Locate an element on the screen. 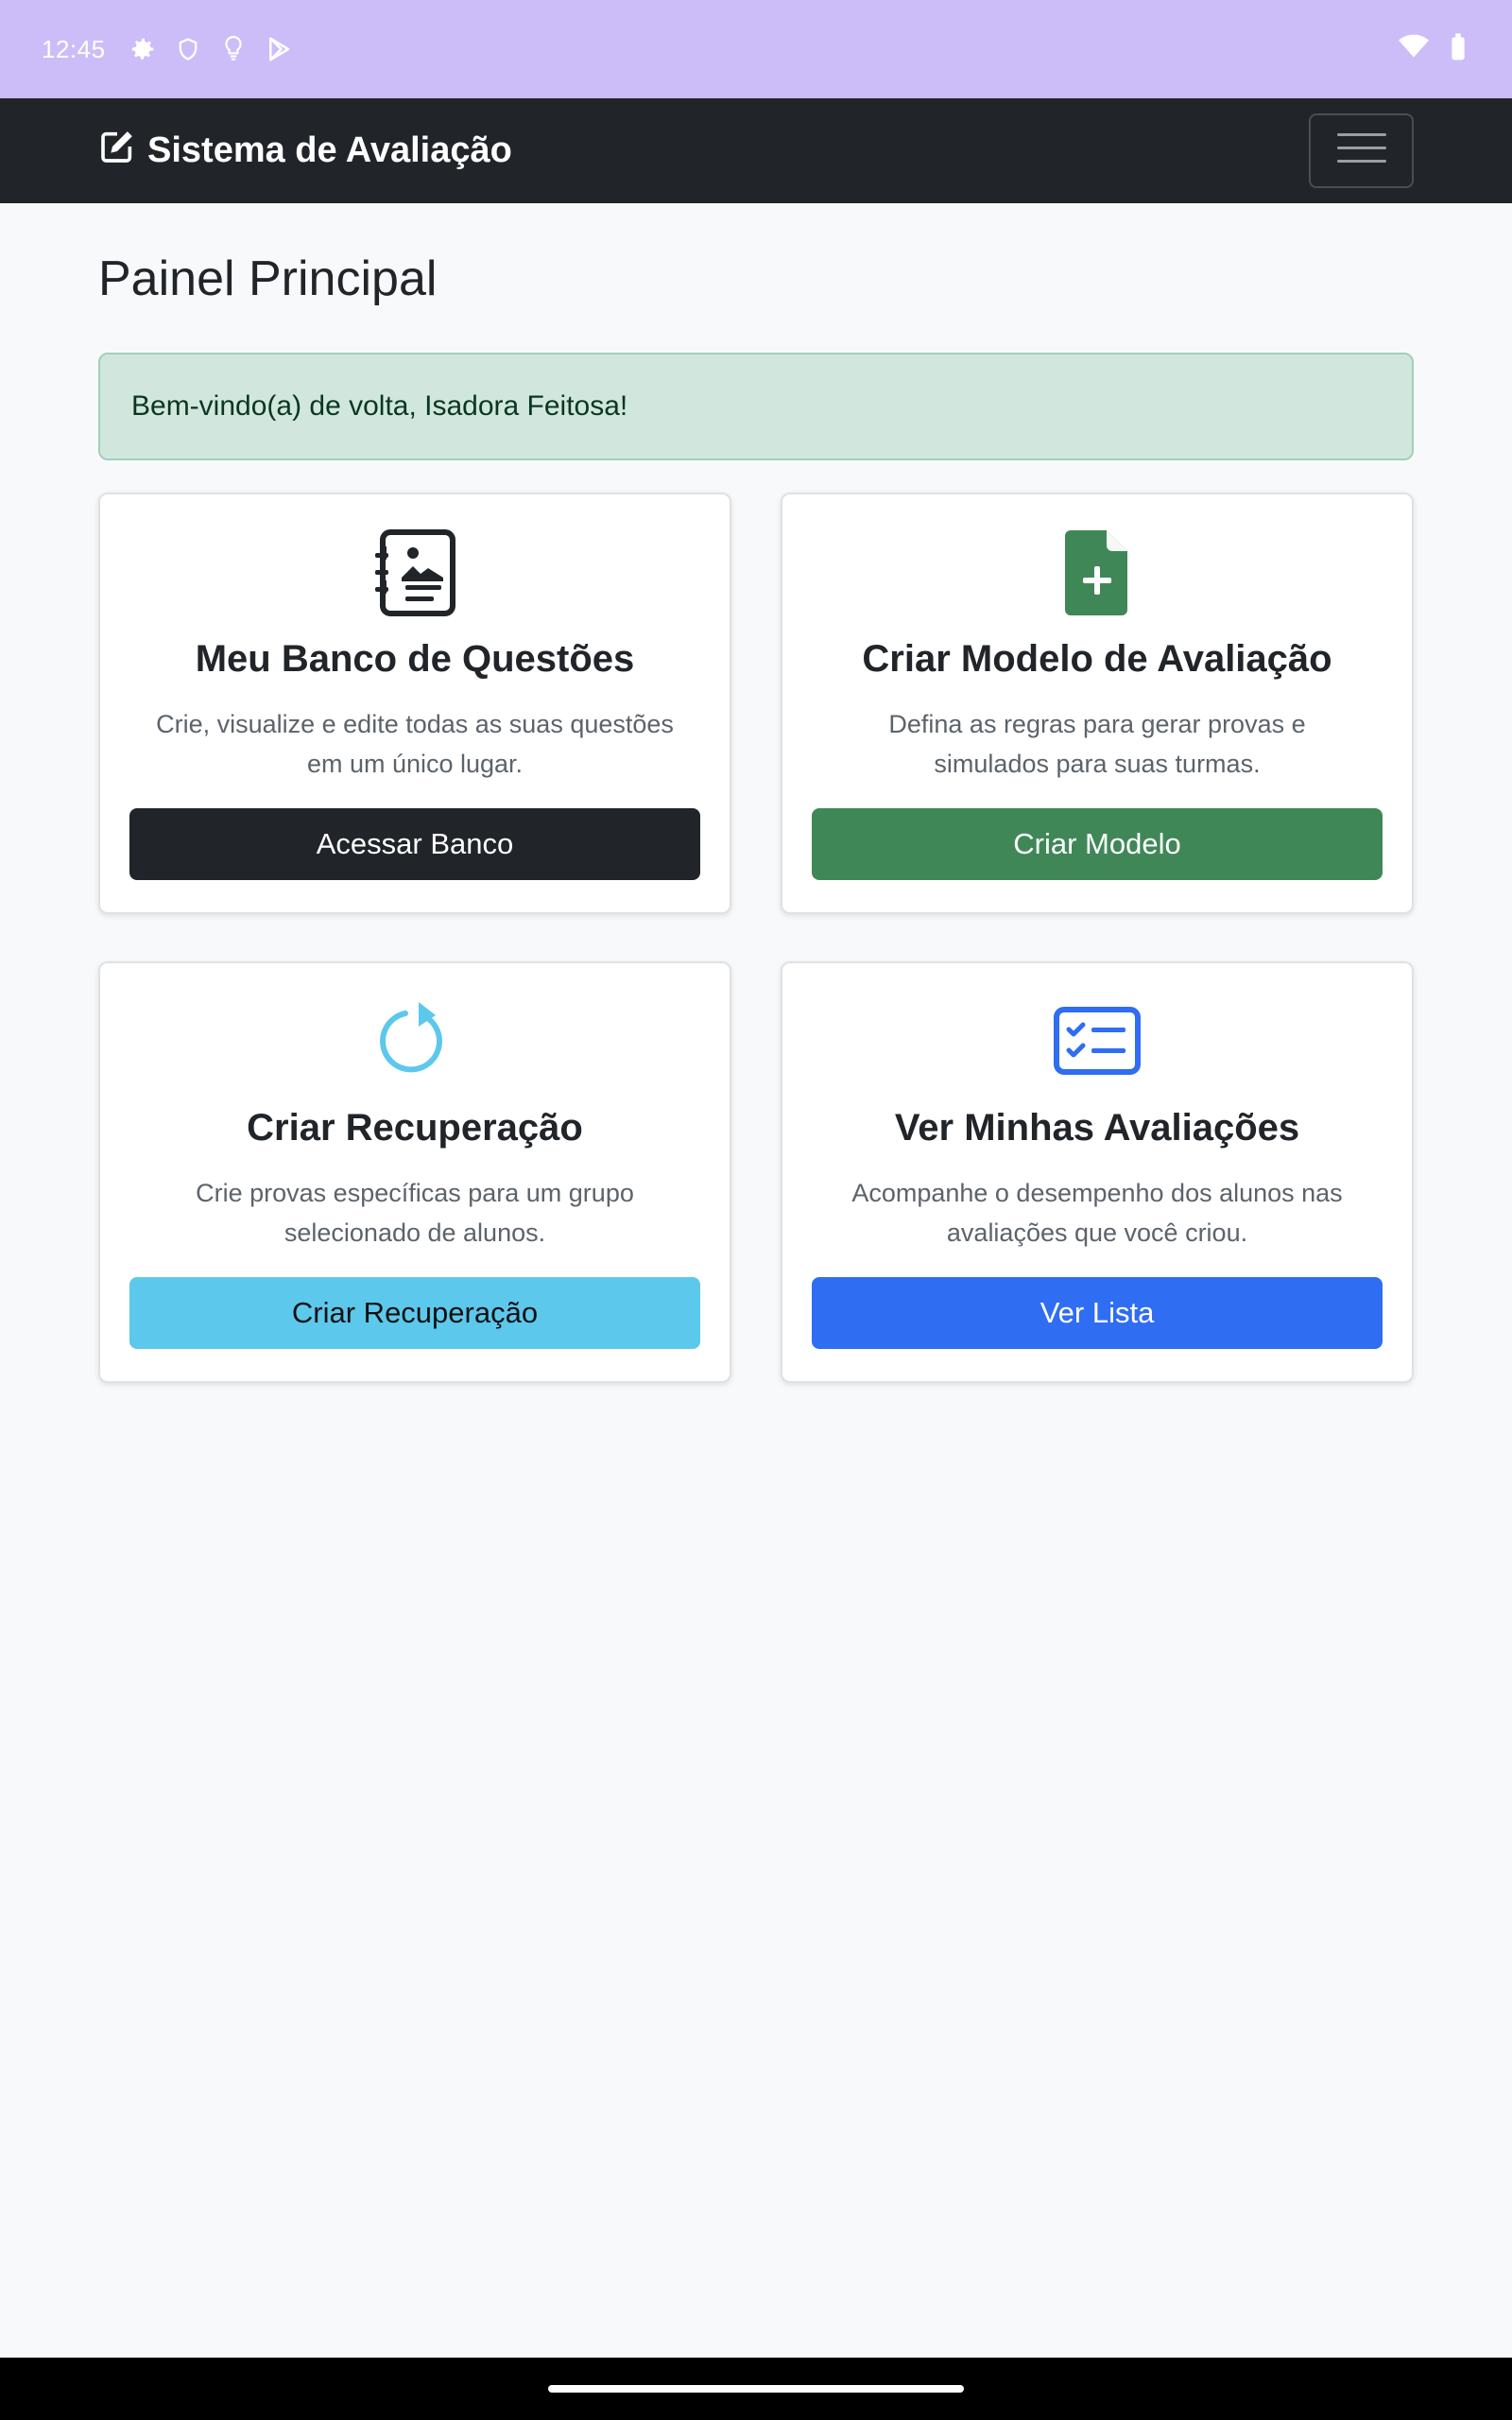 Image resolution: width=1512 pixels, height=2420 pixels. status-bar: 12:45 is located at coordinates (756, 49).